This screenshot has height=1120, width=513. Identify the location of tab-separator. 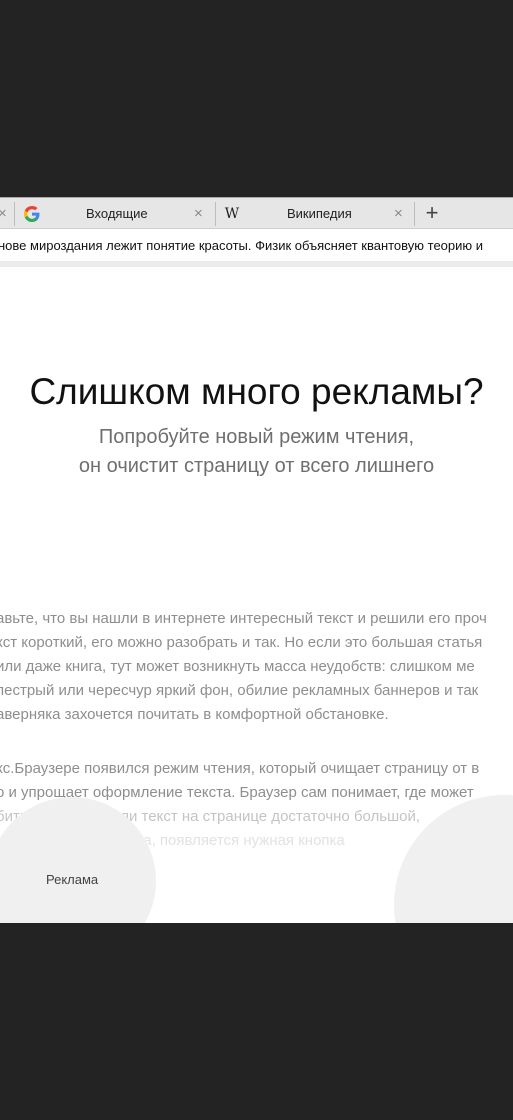
(414, 214).